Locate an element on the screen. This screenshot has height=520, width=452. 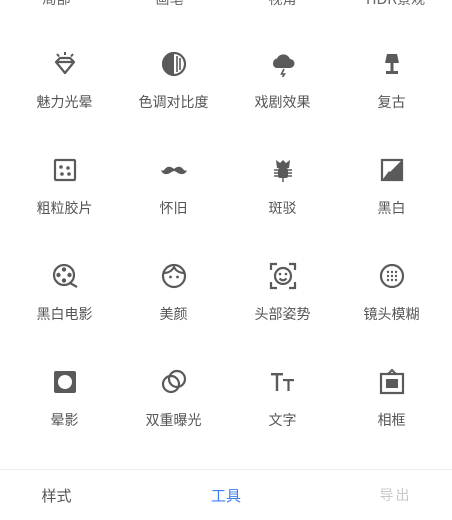
tool-label: 文字 is located at coordinates (282, 421).